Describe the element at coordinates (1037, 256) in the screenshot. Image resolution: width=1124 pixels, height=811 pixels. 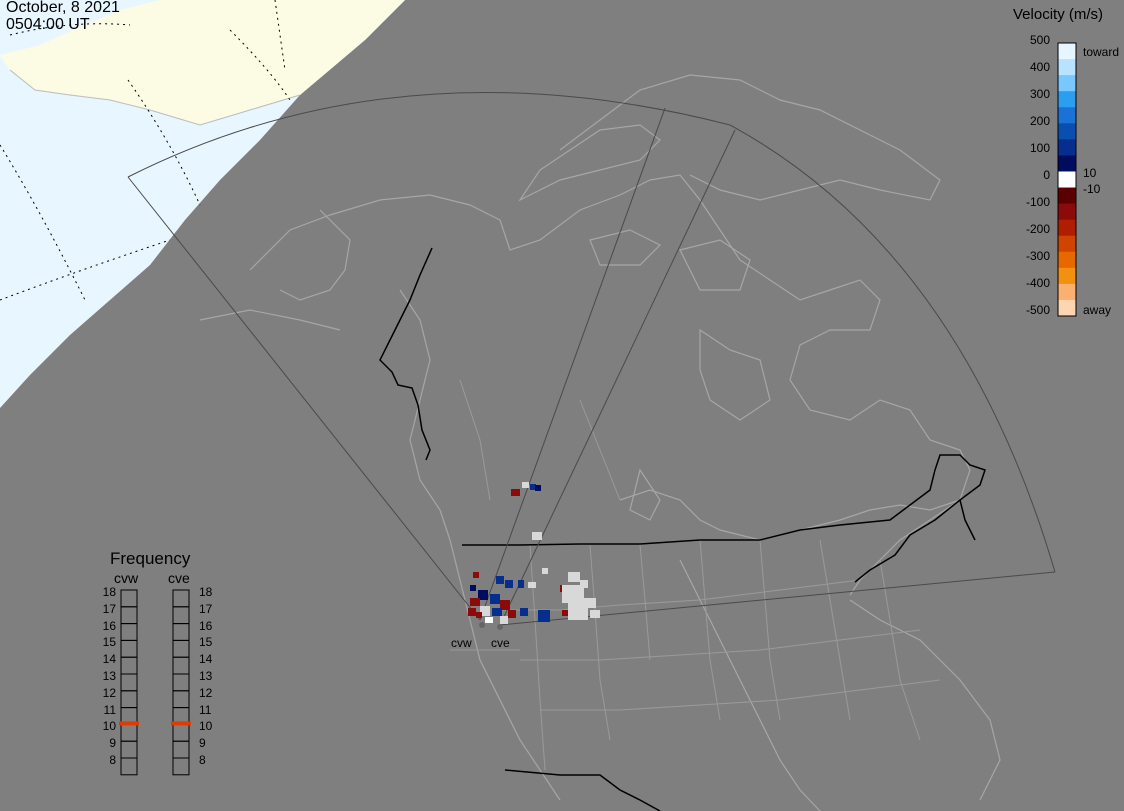
I see `velocity-tick-label: -300` at that location.